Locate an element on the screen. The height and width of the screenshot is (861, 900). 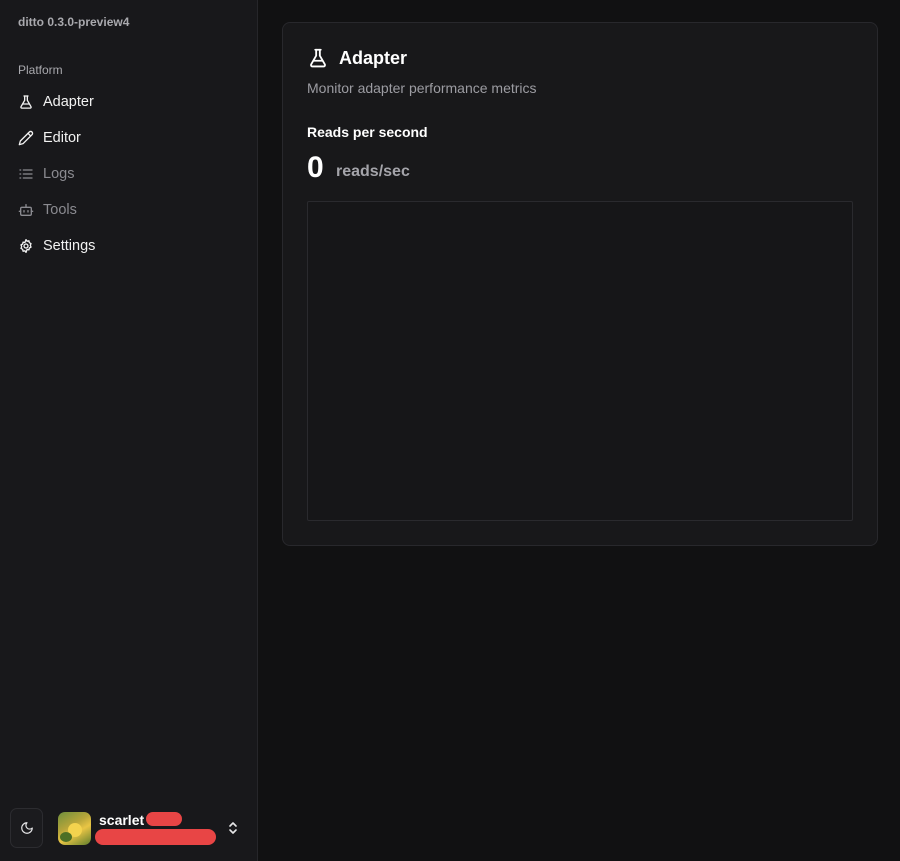
user-name: scarlet is located at coordinates (122, 820).